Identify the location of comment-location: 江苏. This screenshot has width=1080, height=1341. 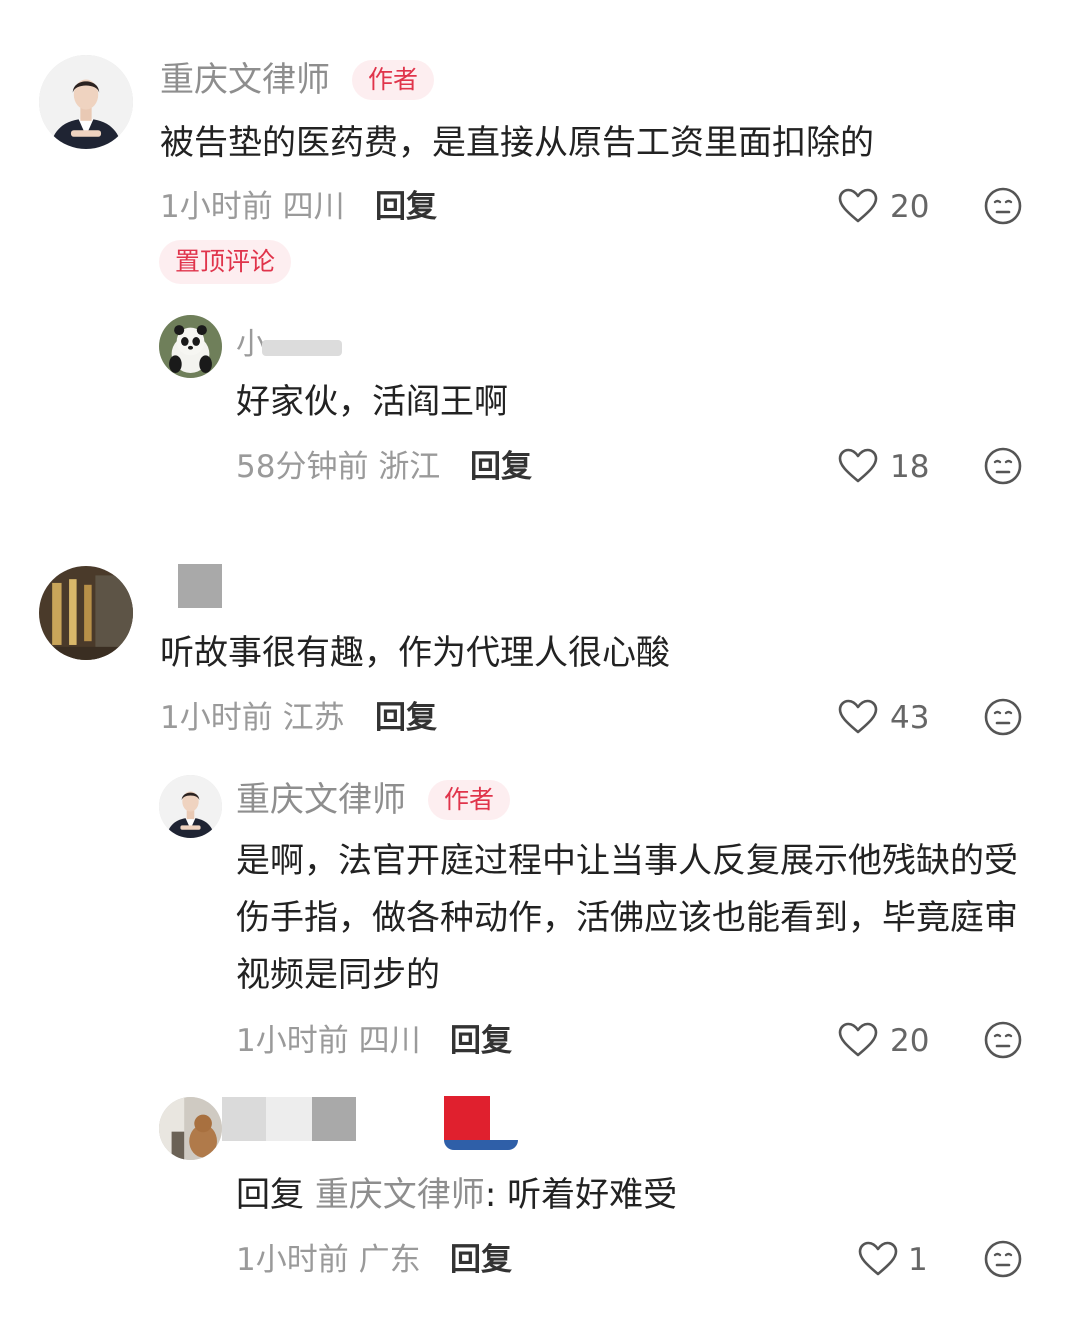
(313, 718).